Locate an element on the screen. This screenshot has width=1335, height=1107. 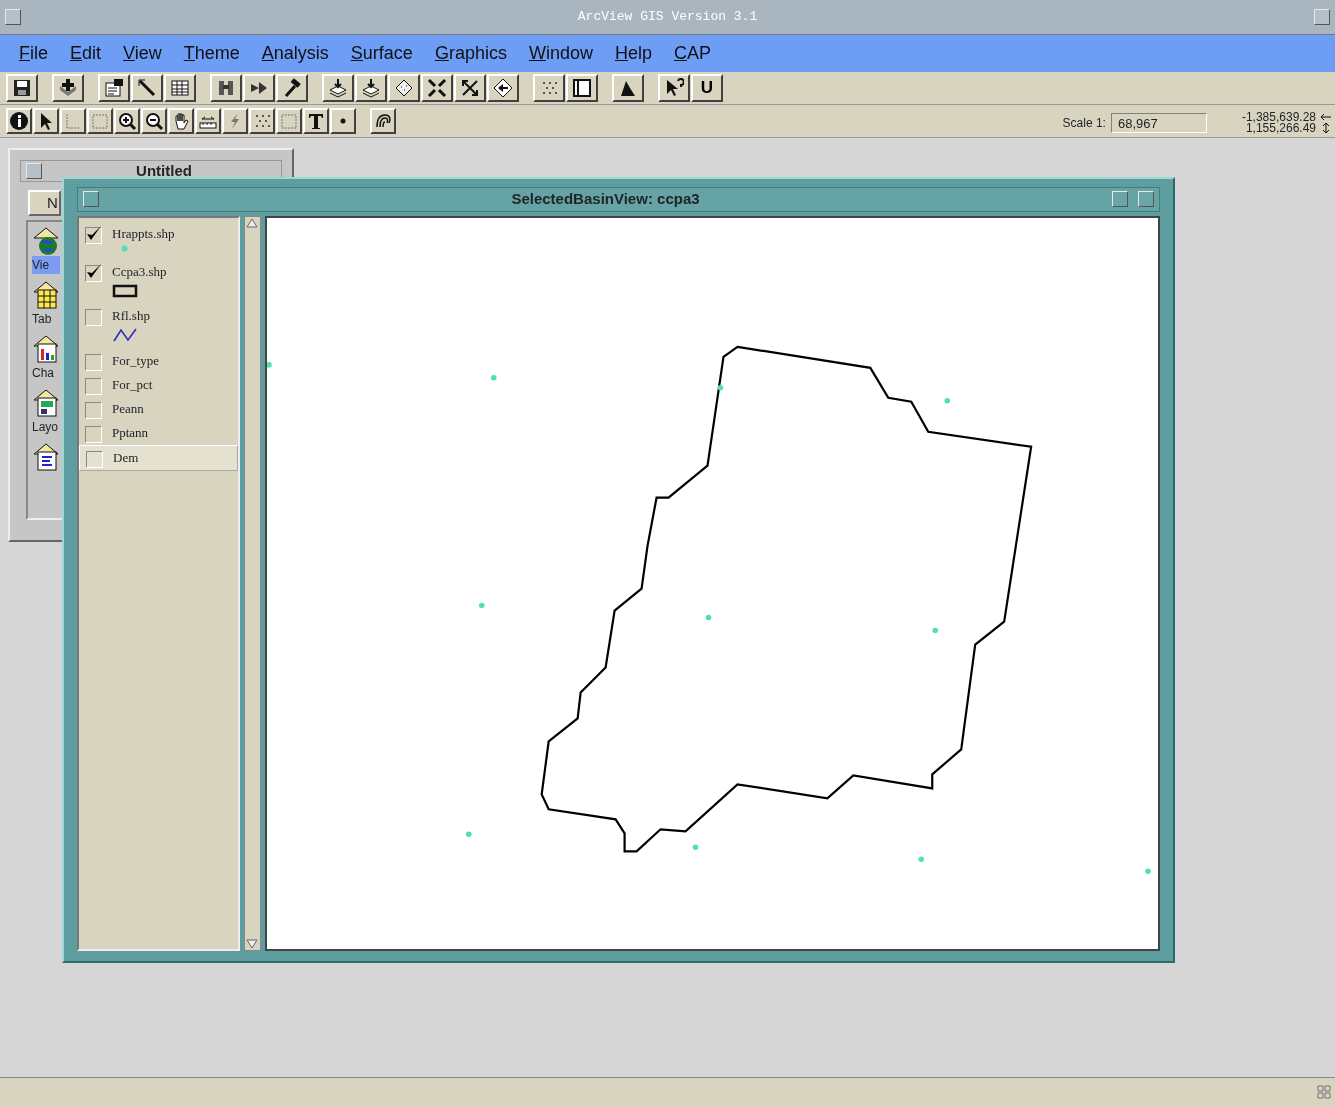
table-document-icon is located at coordinates (46, 295).